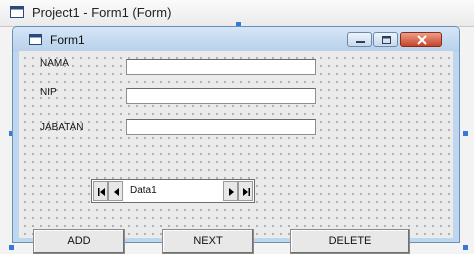 Image resolution: width=474 pixels, height=254 pixels. I want to click on data-control: Data1, so click(173, 191).